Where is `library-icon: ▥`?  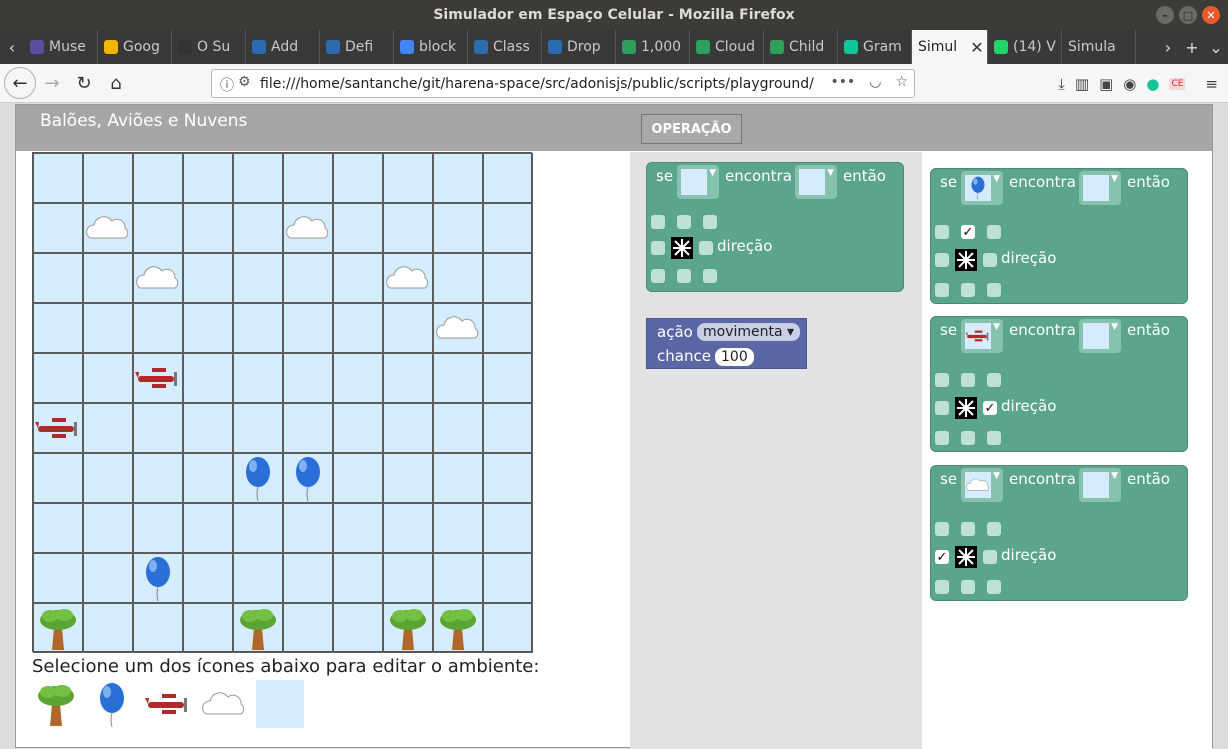
library-icon: ▥ is located at coordinates (1082, 84).